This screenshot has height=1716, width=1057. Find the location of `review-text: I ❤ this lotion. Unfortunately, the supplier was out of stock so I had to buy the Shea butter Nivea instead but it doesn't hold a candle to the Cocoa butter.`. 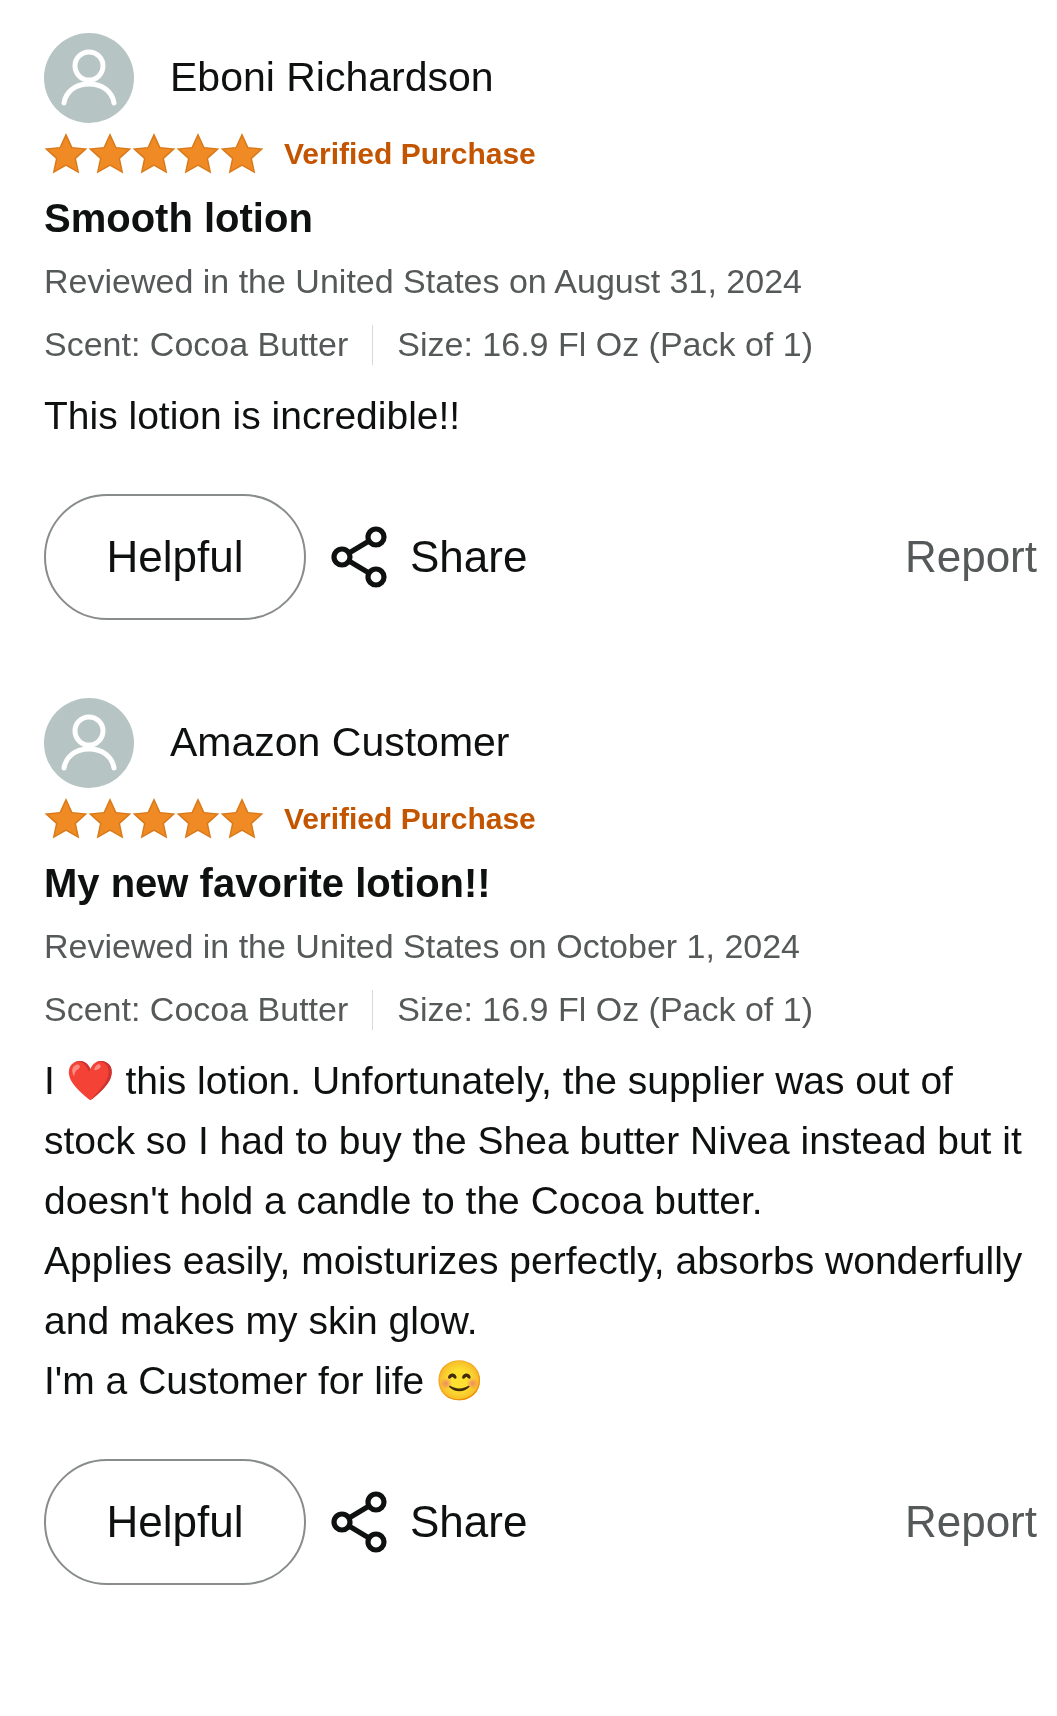

review-text: I ❤ this lotion. Unfortunately, the supplier was out of stock so I had to buy the Shea butter Nivea instead but it doesn't hold a candle to the Cocoa butter. is located at coordinates (533, 1141).